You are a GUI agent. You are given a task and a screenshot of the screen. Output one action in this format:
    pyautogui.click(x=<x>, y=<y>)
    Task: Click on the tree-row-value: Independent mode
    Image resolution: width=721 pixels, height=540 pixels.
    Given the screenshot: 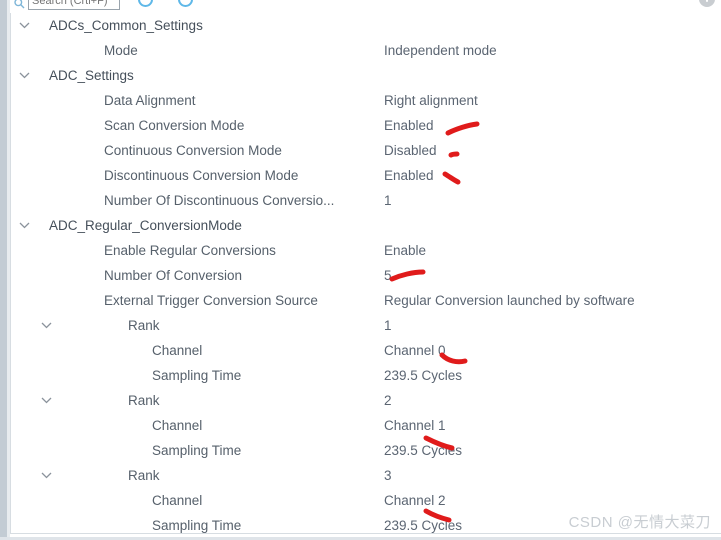 What is the action you would take?
    pyautogui.click(x=440, y=50)
    